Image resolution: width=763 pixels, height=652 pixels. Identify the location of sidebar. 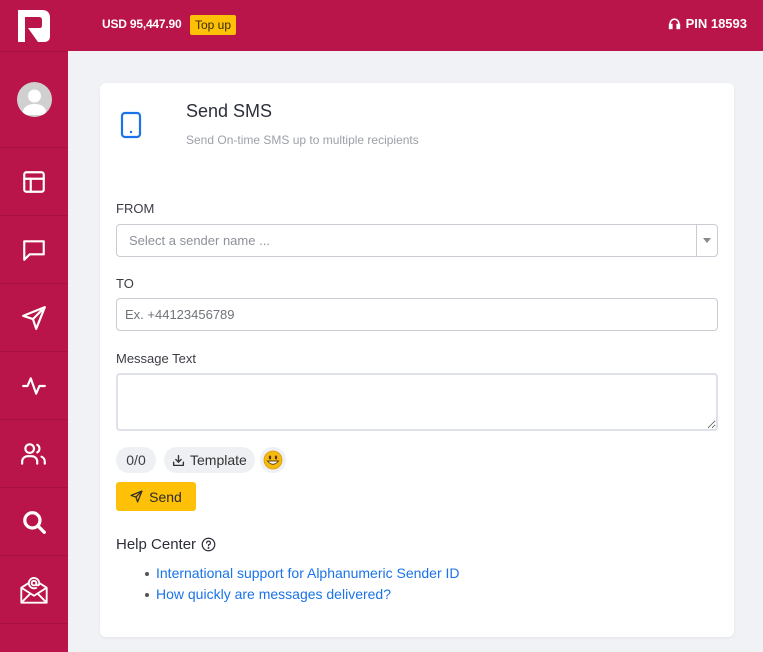
(34, 351).